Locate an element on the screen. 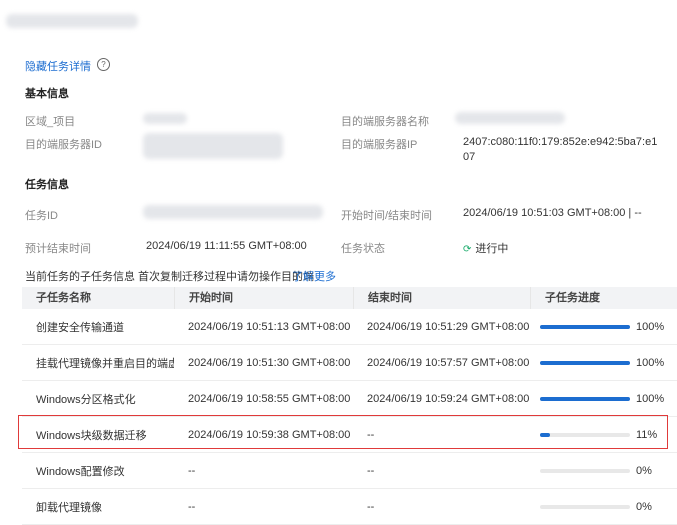 Image resolution: width=677 pixels, height=525 pixels. column-header-end: 结束时间 is located at coordinates (441, 298).